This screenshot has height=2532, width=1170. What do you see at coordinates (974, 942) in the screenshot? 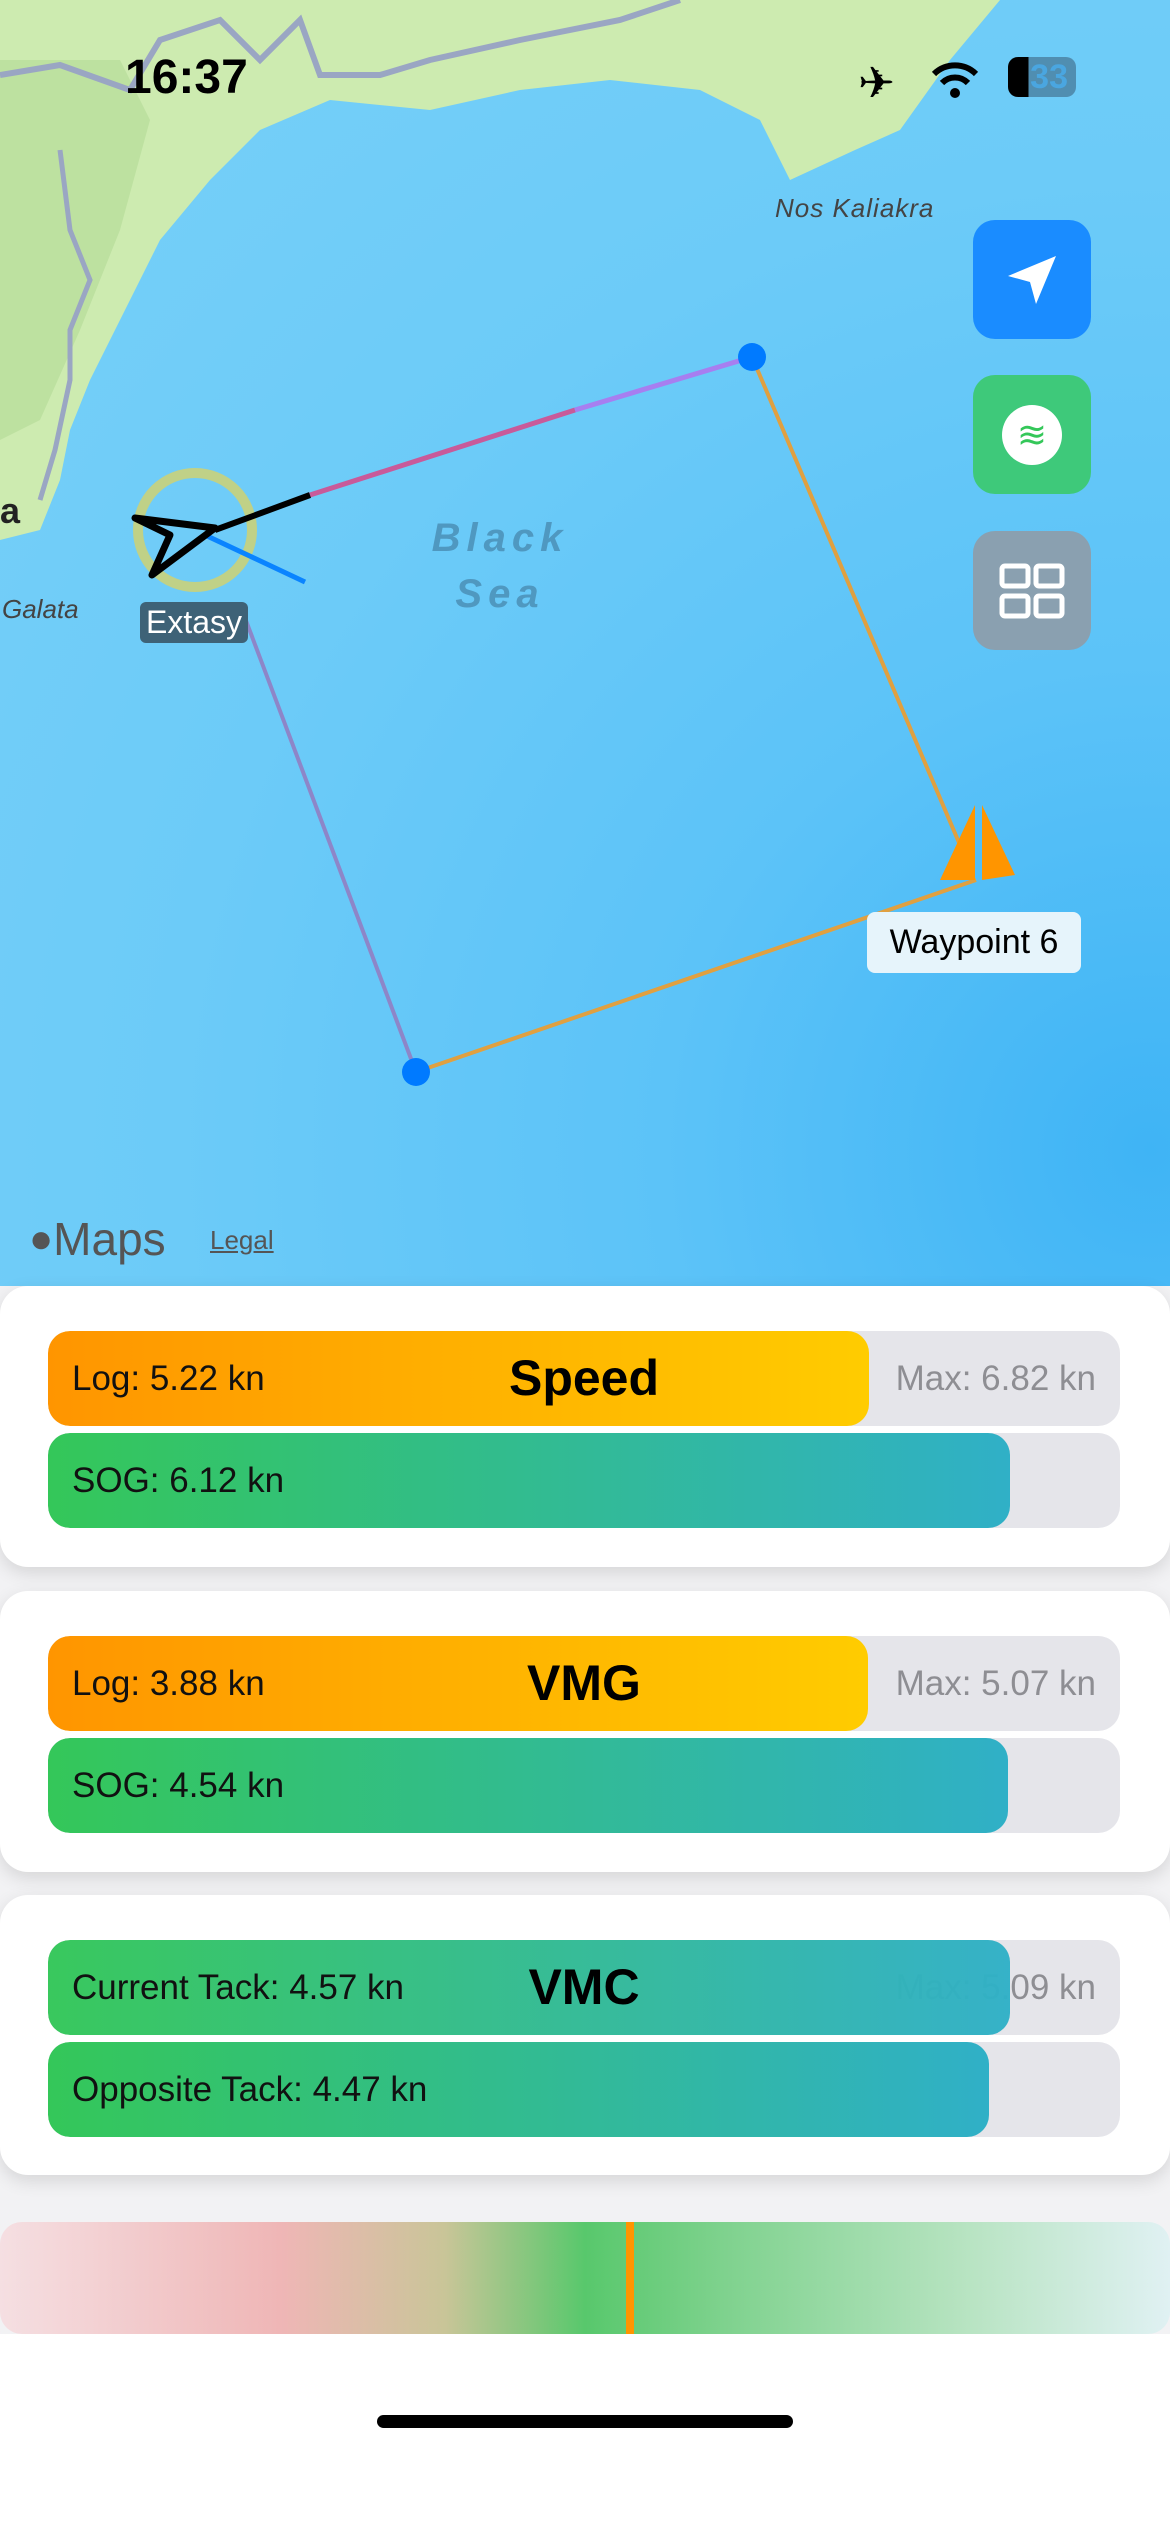
I see `waypoint-label: Waypoint 6` at bounding box center [974, 942].